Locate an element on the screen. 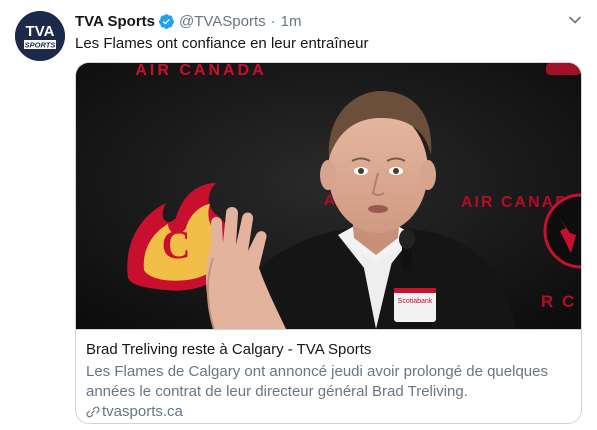 Image resolution: width=597 pixels, height=430 pixels. avatar: TVA SPORTS is located at coordinates (40, 36).